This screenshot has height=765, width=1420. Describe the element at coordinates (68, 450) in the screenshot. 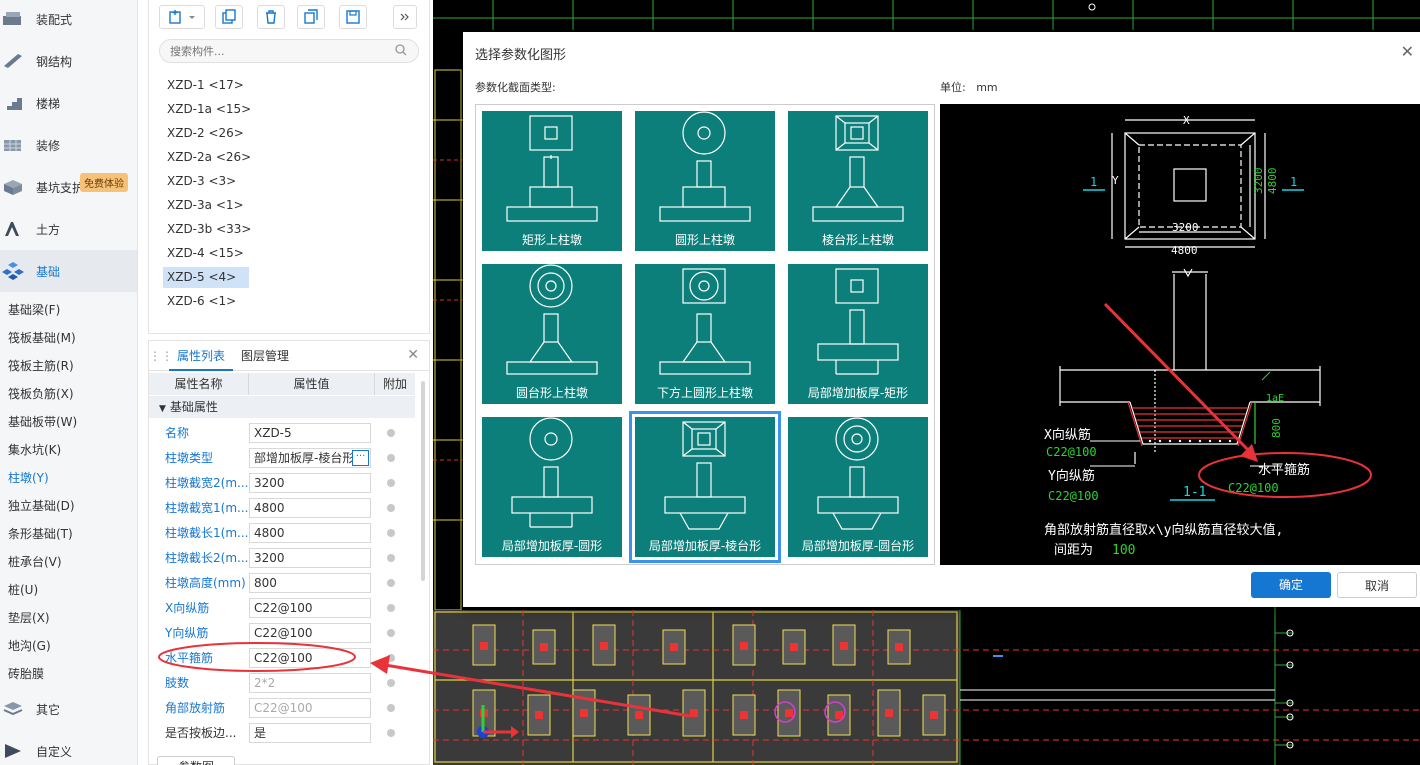

I see `sidebar-sub-item: 集水坑(K)` at that location.